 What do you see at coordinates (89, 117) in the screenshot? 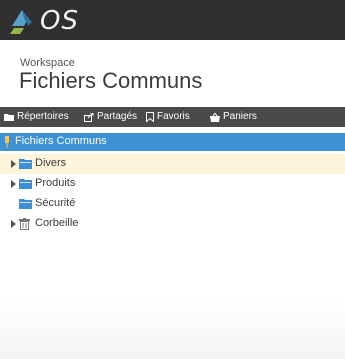
I see `share-icon` at bounding box center [89, 117].